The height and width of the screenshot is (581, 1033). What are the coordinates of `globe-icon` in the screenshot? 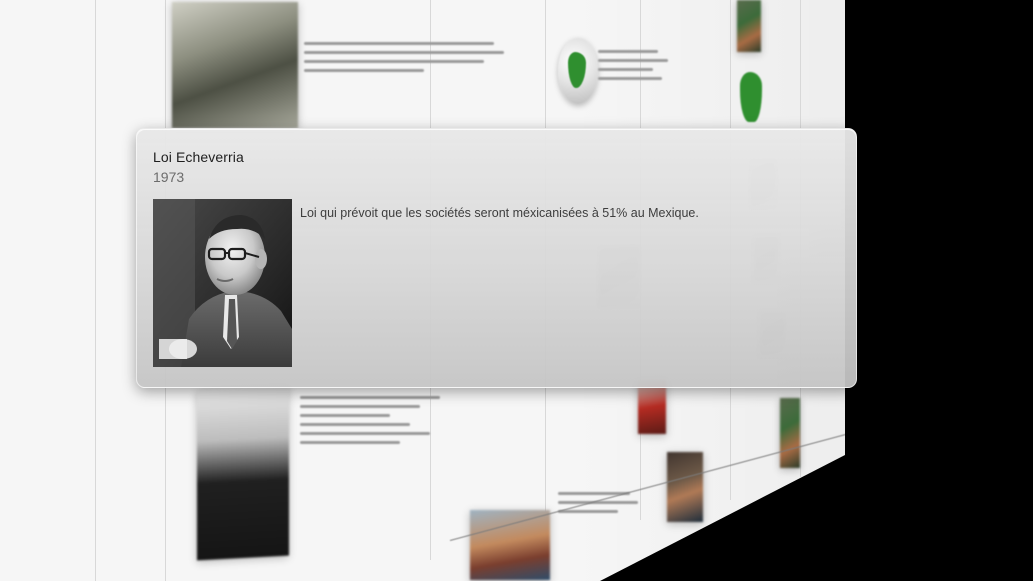 It's located at (578, 71).